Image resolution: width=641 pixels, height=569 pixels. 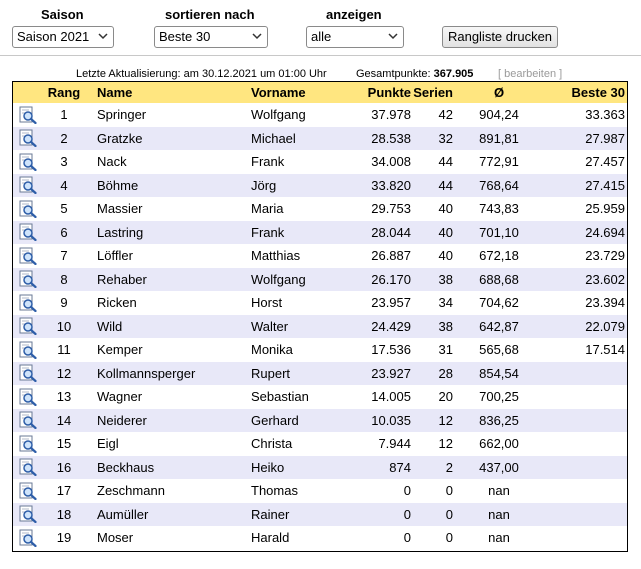 I want to click on cell-name: Eigl, so click(x=108, y=444).